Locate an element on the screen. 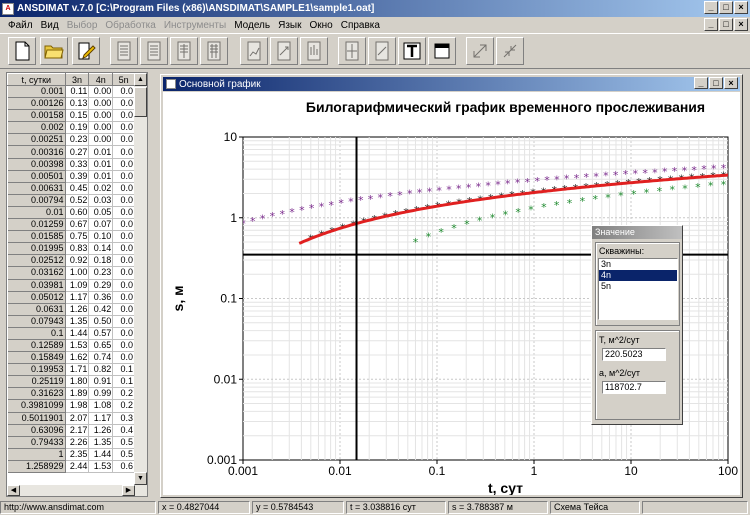 This screenshot has height=515, width=750. table-cell: 2.17 is located at coordinates (77, 430).